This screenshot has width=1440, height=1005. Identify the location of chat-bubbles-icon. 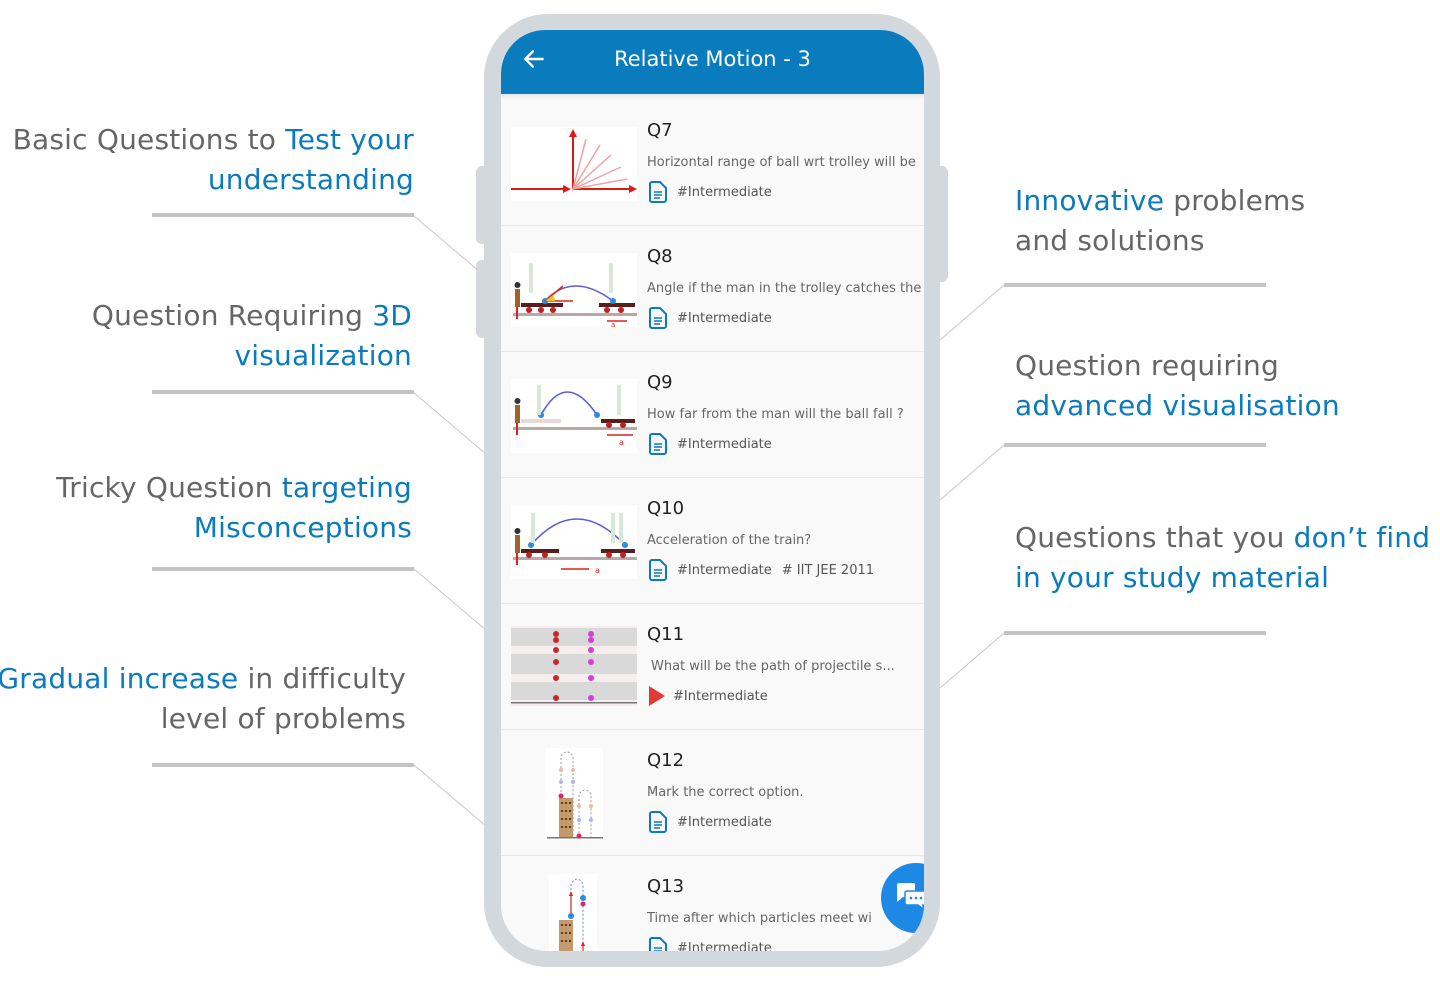
(910, 897).